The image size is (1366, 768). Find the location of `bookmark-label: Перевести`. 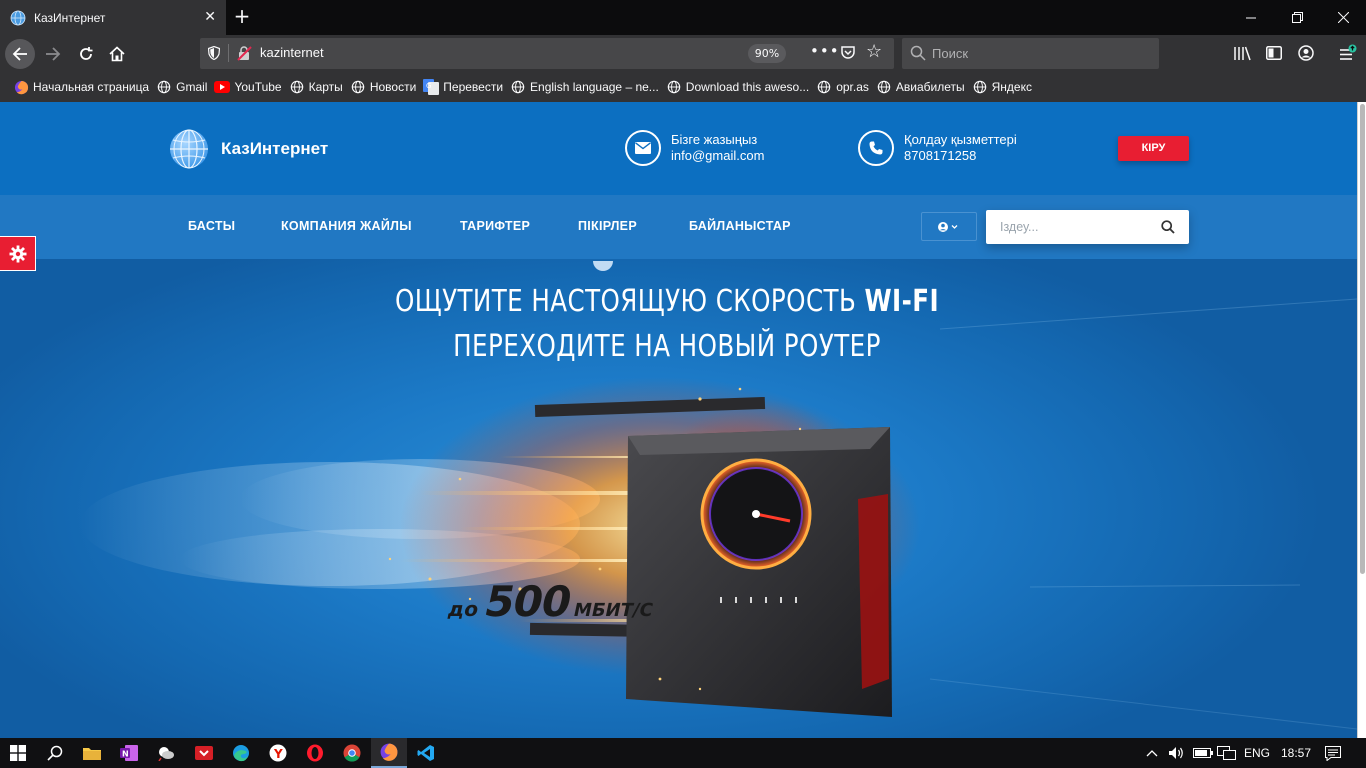

bookmark-label: Перевести is located at coordinates (473, 87).